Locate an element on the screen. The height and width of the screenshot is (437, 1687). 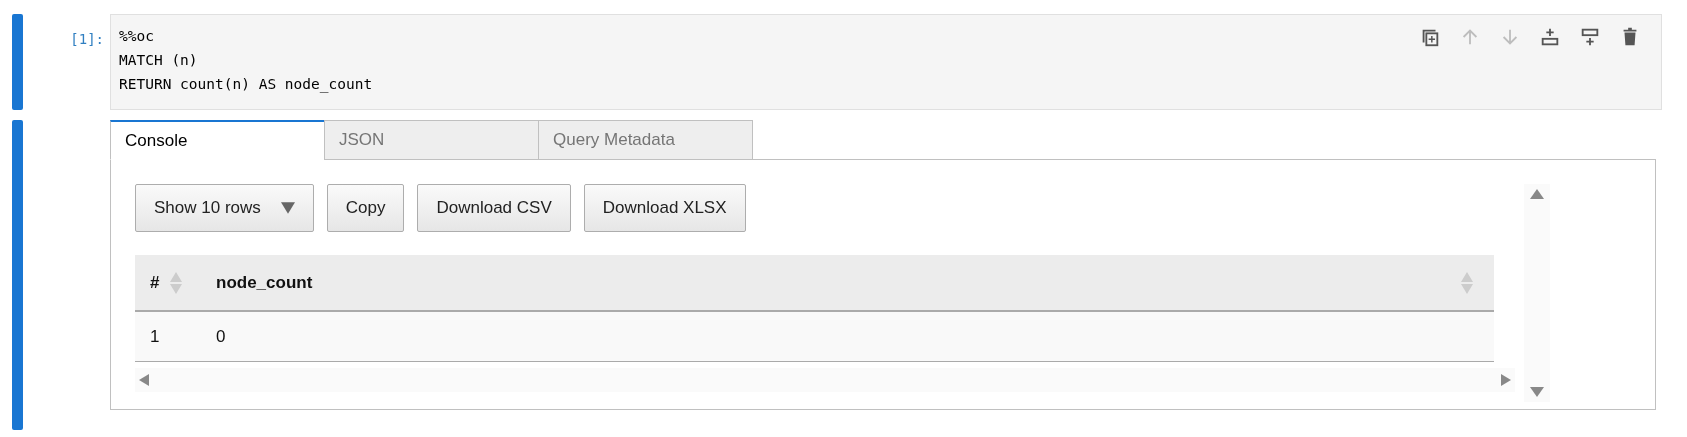
scroll-up-icon is located at coordinates (1537, 194).